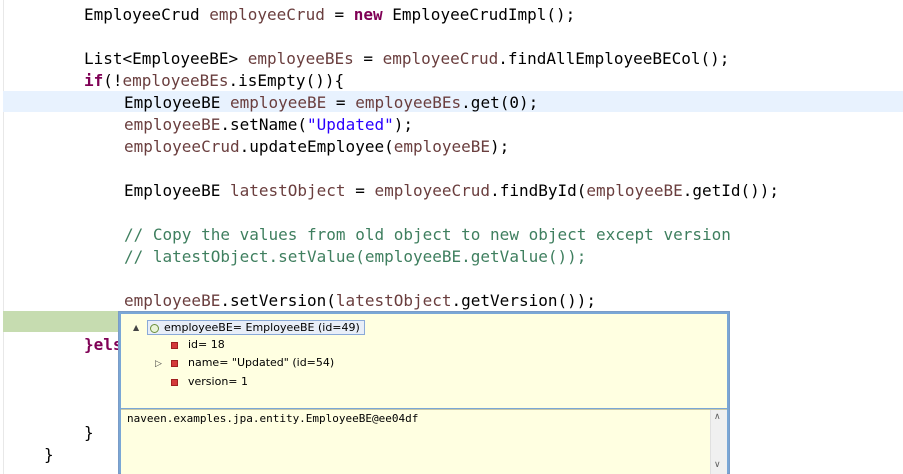 The image size is (903, 474). What do you see at coordinates (538, 190) in the screenshot?
I see `code-token: .findById(` at bounding box center [538, 190].